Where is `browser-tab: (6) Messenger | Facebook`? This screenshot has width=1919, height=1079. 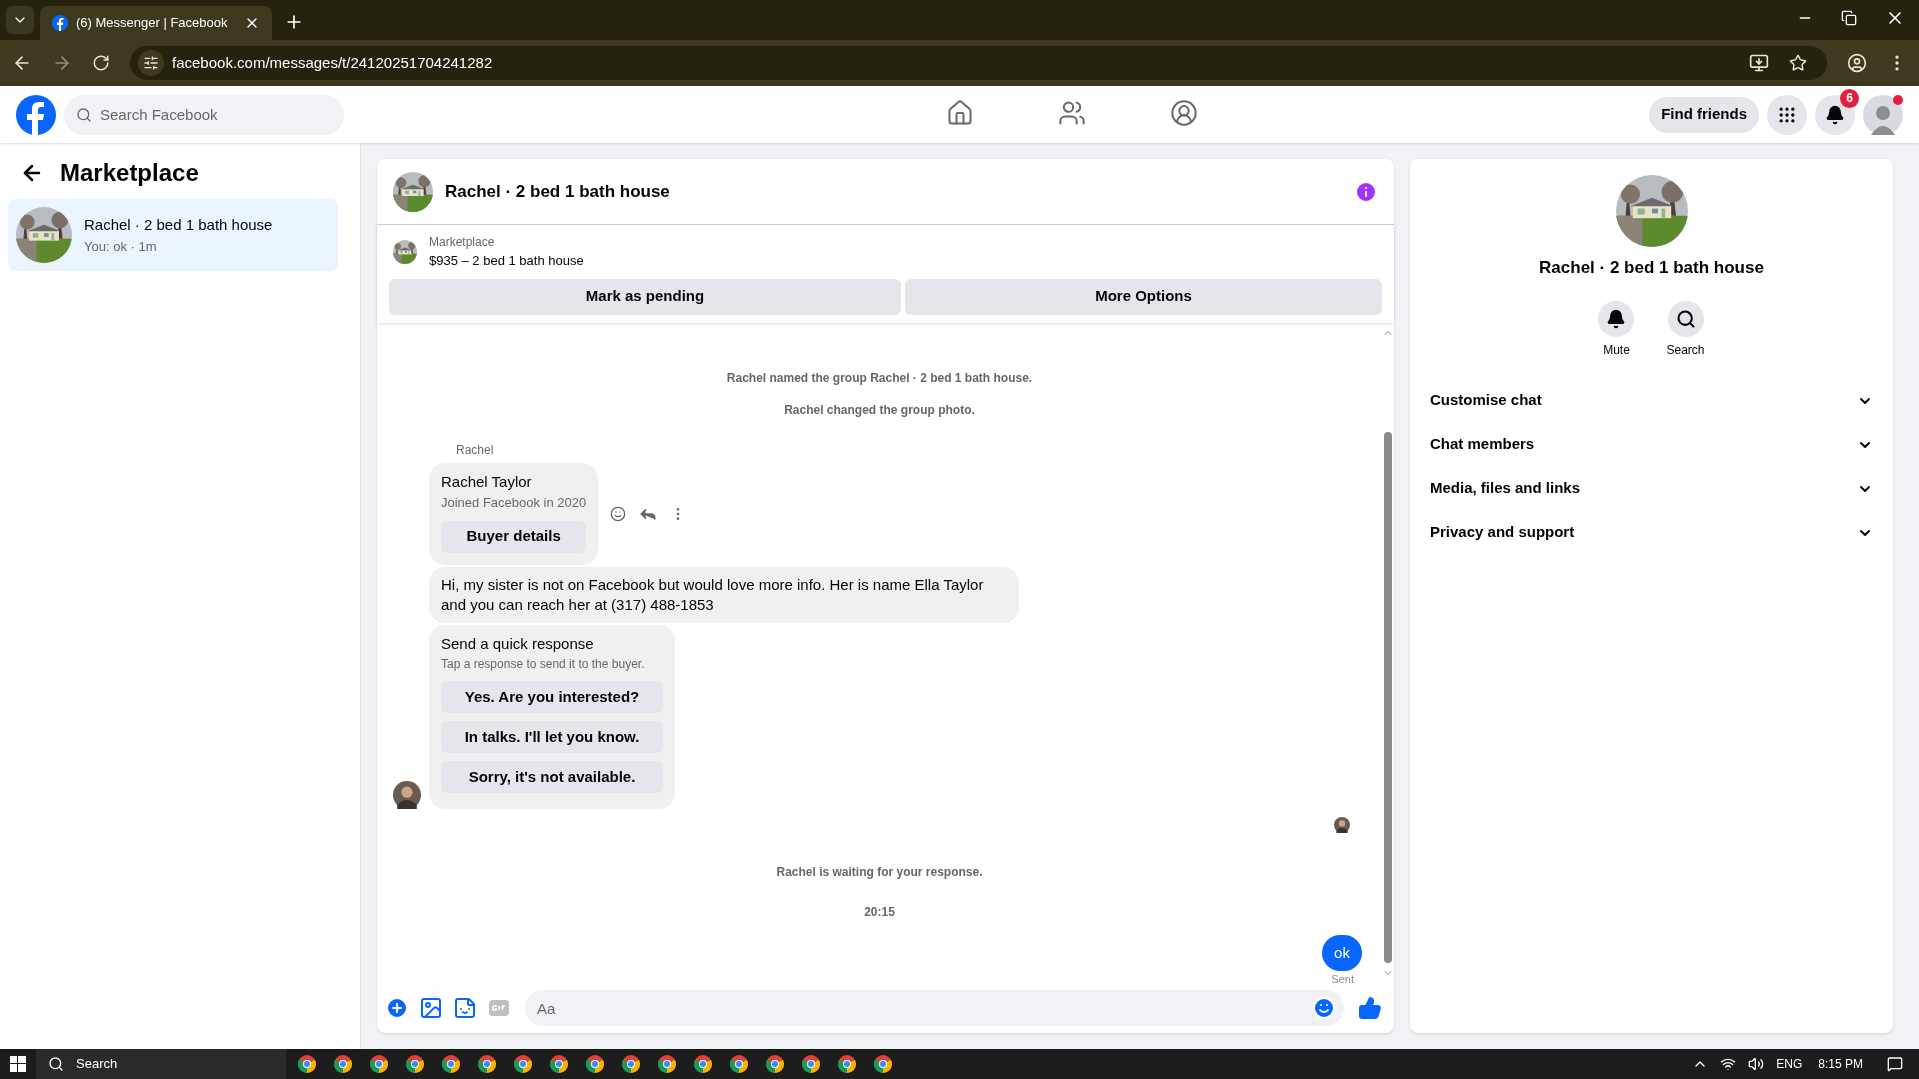 browser-tab: (6) Messenger | Facebook is located at coordinates (156, 23).